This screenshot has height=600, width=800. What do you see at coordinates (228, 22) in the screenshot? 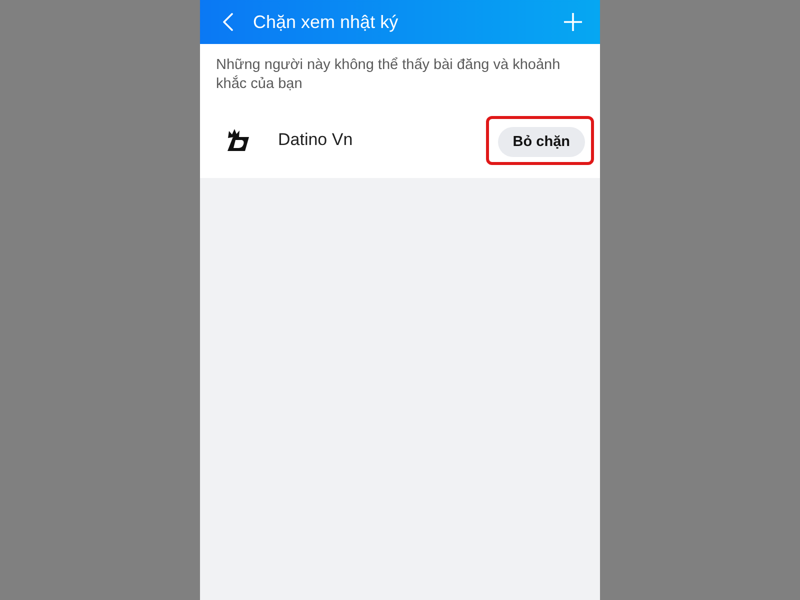
I see `back-icon` at bounding box center [228, 22].